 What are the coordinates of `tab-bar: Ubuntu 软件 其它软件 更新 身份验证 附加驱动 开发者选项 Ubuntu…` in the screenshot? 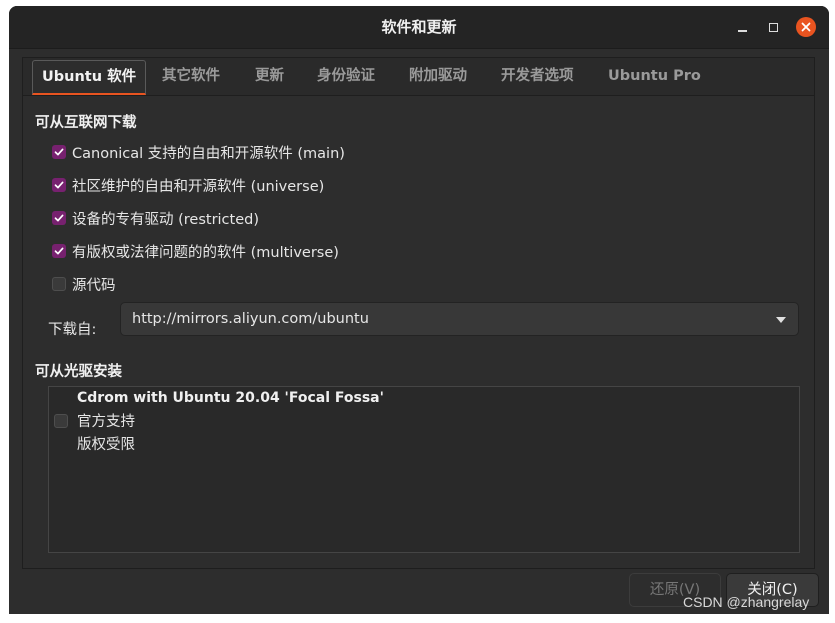 It's located at (418, 76).